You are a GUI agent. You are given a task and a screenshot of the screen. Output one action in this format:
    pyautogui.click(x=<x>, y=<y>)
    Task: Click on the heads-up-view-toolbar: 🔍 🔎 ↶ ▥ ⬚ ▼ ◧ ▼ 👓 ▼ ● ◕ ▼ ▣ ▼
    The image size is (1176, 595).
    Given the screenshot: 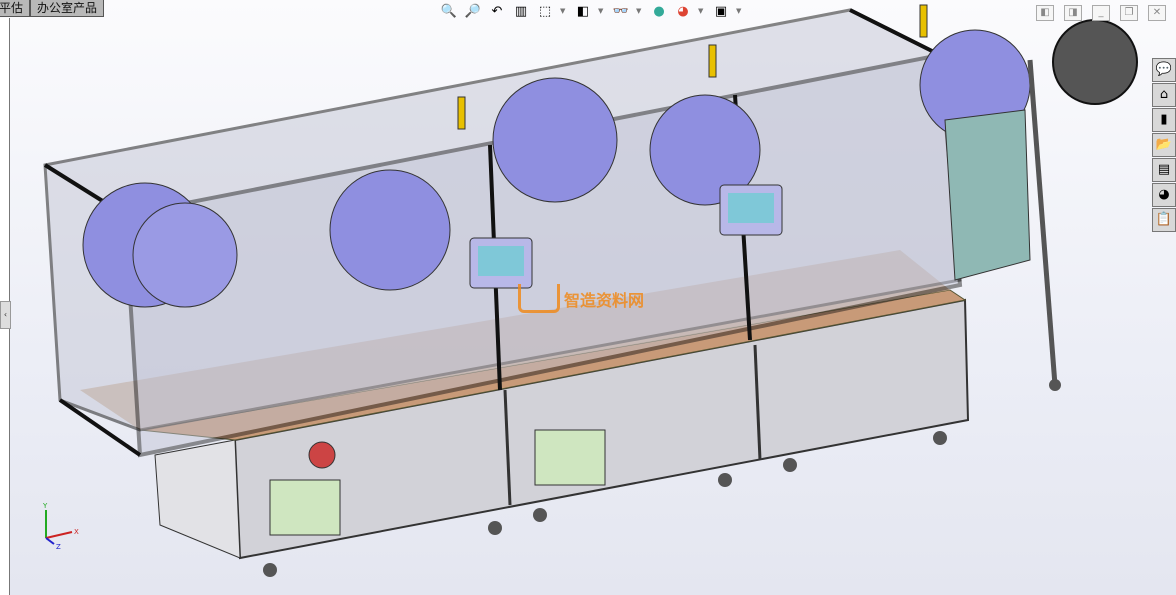 What is the action you would take?
    pyautogui.click(x=592, y=11)
    